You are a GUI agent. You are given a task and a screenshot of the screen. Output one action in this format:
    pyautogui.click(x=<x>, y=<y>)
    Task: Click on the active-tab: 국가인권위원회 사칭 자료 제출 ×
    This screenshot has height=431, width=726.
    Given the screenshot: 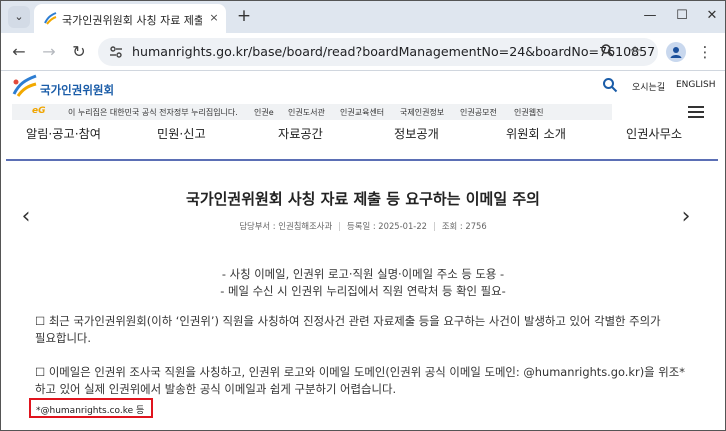 What is the action you would take?
    pyautogui.click(x=130, y=18)
    